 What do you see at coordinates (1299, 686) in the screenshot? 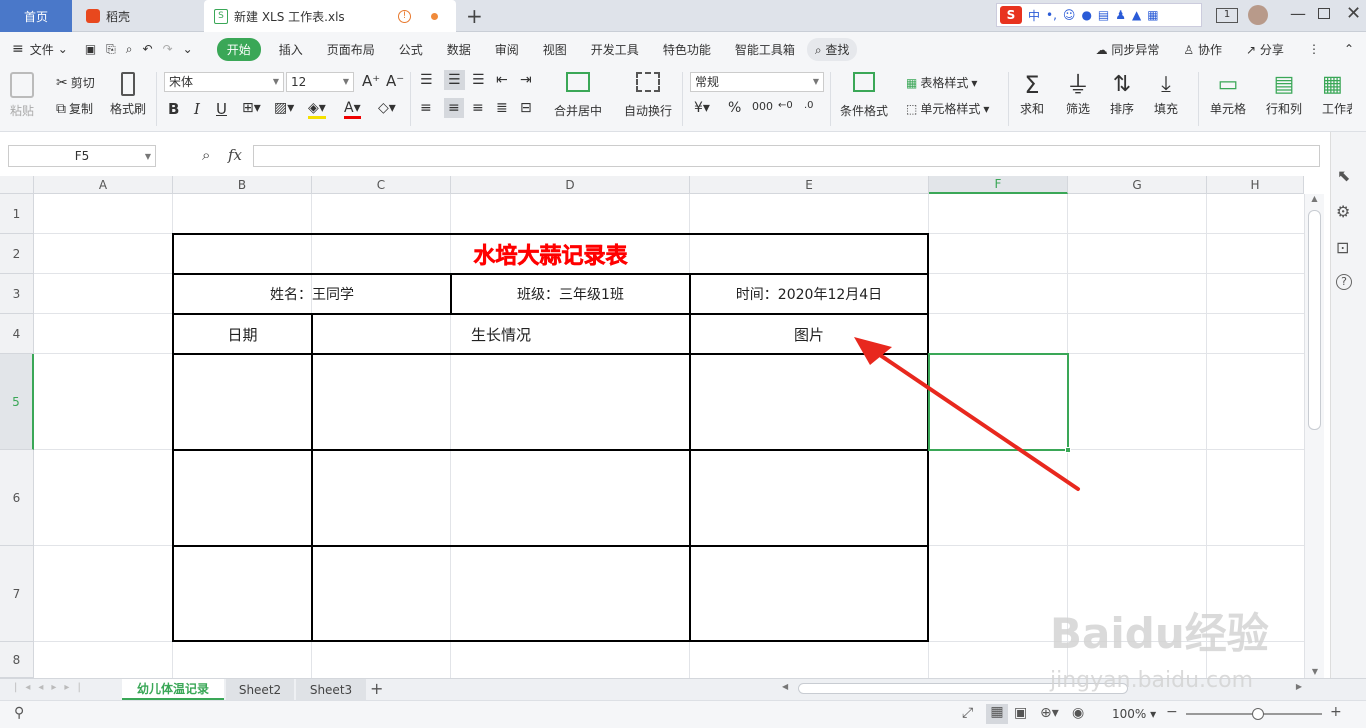
I see `scroll-right-icon: ▶` at bounding box center [1299, 686].